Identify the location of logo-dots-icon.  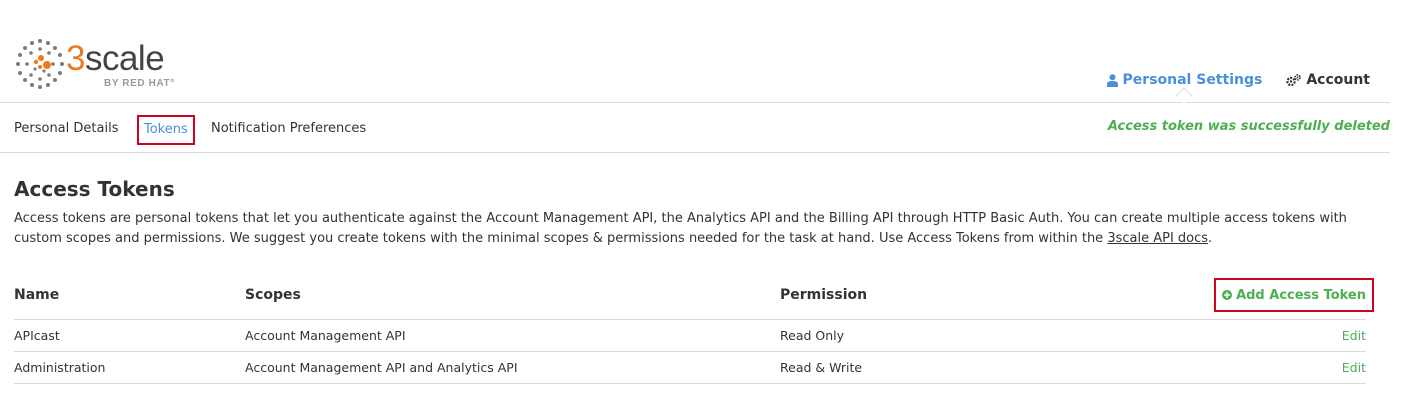
(40, 64).